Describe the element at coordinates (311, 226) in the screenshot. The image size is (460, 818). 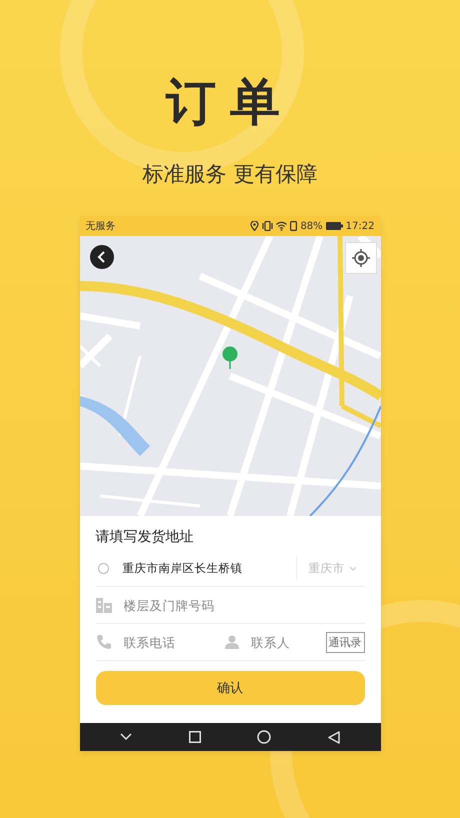
I see `battery-percent: 88%` at that location.